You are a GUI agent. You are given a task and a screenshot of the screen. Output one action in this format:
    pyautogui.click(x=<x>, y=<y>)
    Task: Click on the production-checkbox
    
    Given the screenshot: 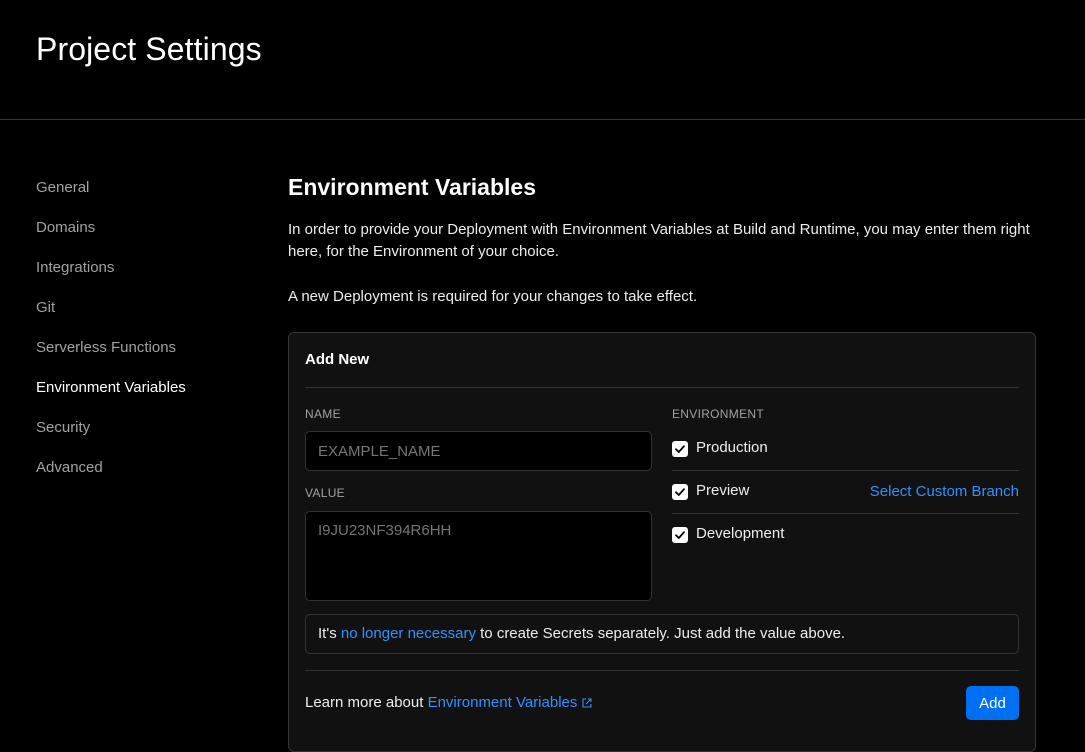 What is the action you would take?
    pyautogui.click(x=680, y=449)
    